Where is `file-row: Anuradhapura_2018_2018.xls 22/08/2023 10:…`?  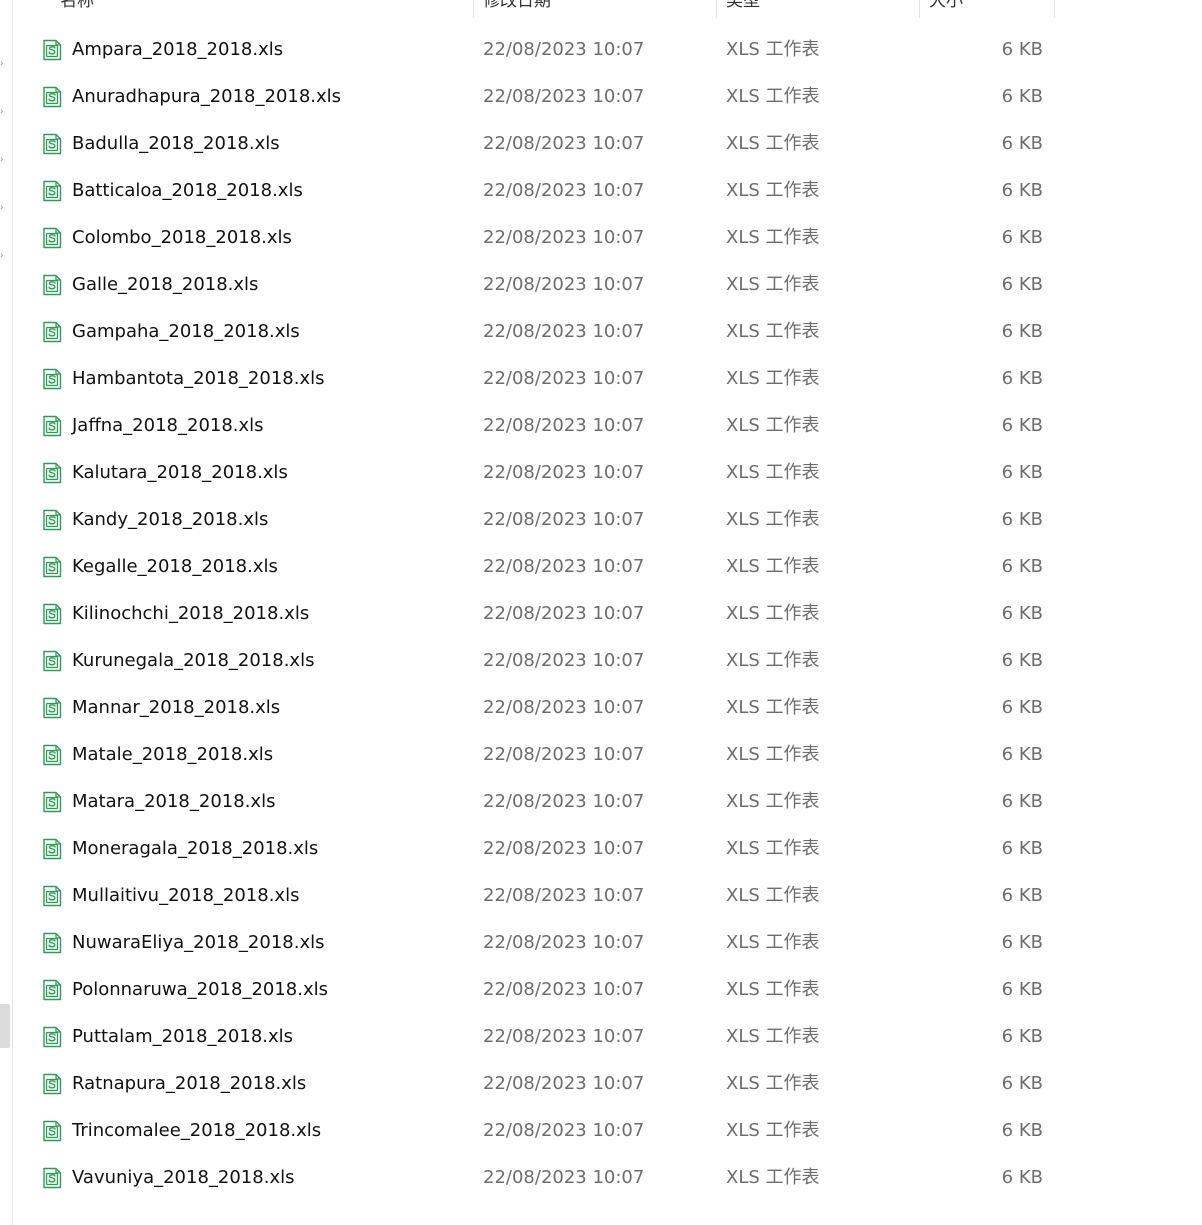 file-row: Anuradhapura_2018_2018.xls 22/08/2023 10:… is located at coordinates (543, 97).